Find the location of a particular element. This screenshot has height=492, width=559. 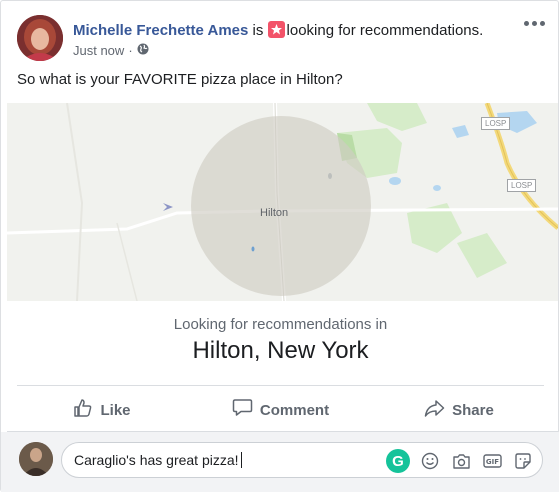

grammarly-icon: G is located at coordinates (398, 461).